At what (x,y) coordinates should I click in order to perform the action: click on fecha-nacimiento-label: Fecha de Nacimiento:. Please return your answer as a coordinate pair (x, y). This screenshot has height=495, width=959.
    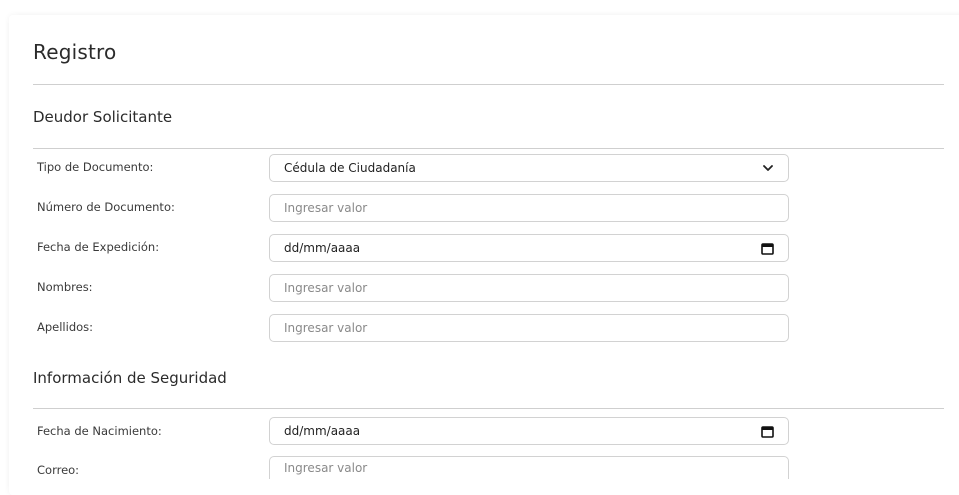
    Looking at the image, I should click on (99, 431).